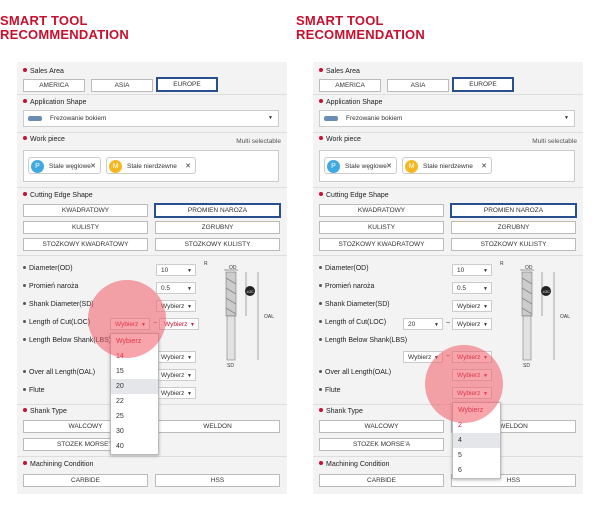 This screenshot has width=605, height=530. What do you see at coordinates (134, 386) in the screenshot?
I see `dropdown-option-selected: 20` at bounding box center [134, 386].